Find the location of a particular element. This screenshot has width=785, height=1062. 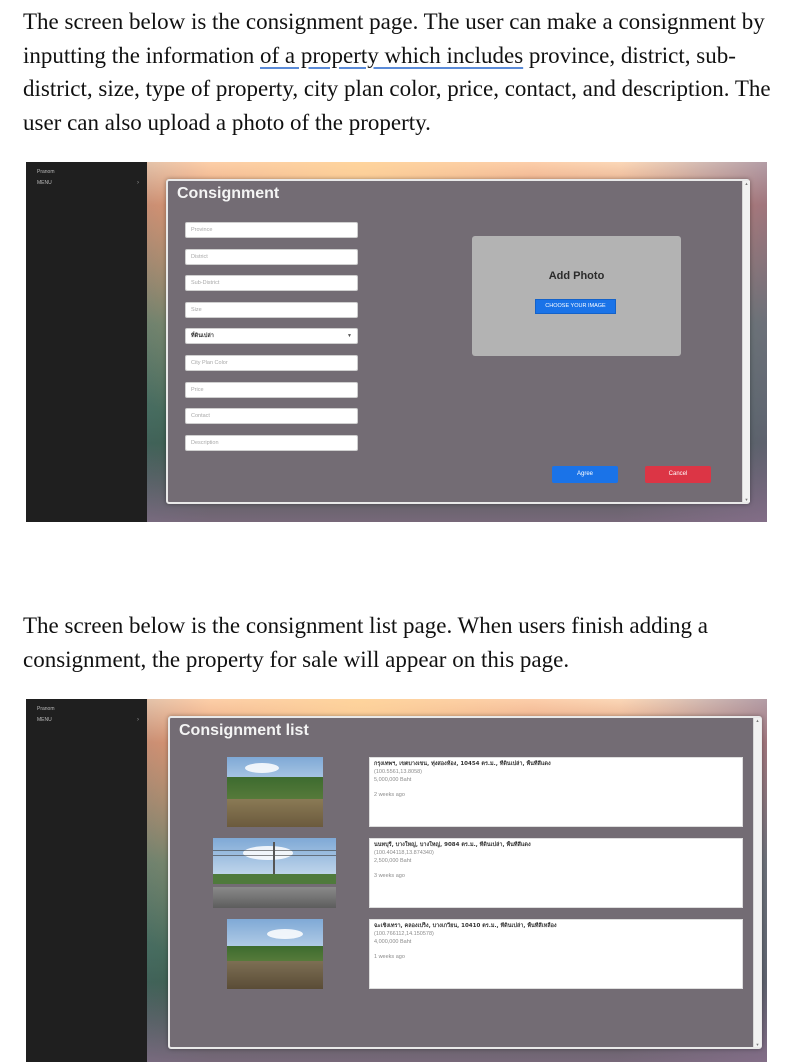

agree-button: Agree is located at coordinates (585, 474).